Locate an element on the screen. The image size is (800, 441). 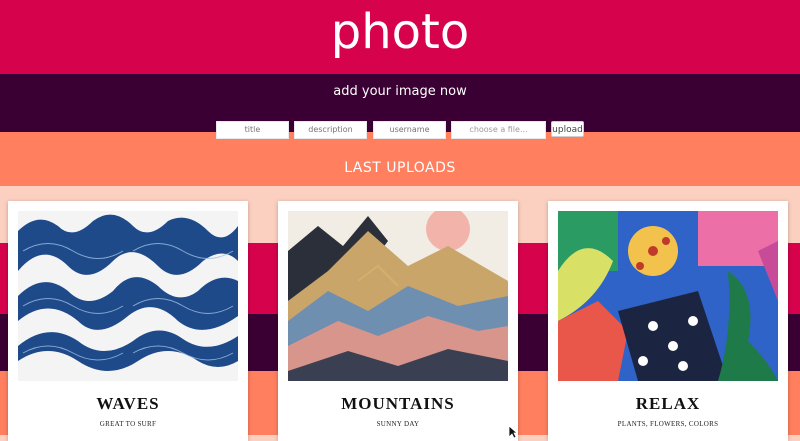
card-title: WAVES is located at coordinates (128, 403).